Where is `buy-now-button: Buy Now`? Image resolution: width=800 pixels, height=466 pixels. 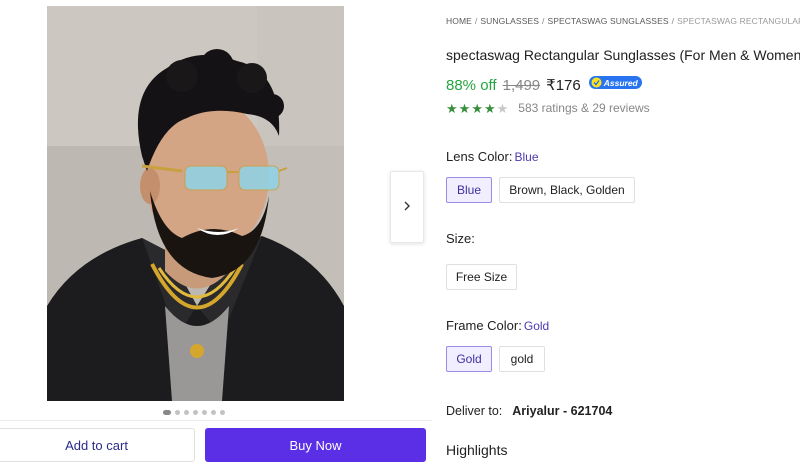
buy-now-button: Buy Now is located at coordinates (315, 445).